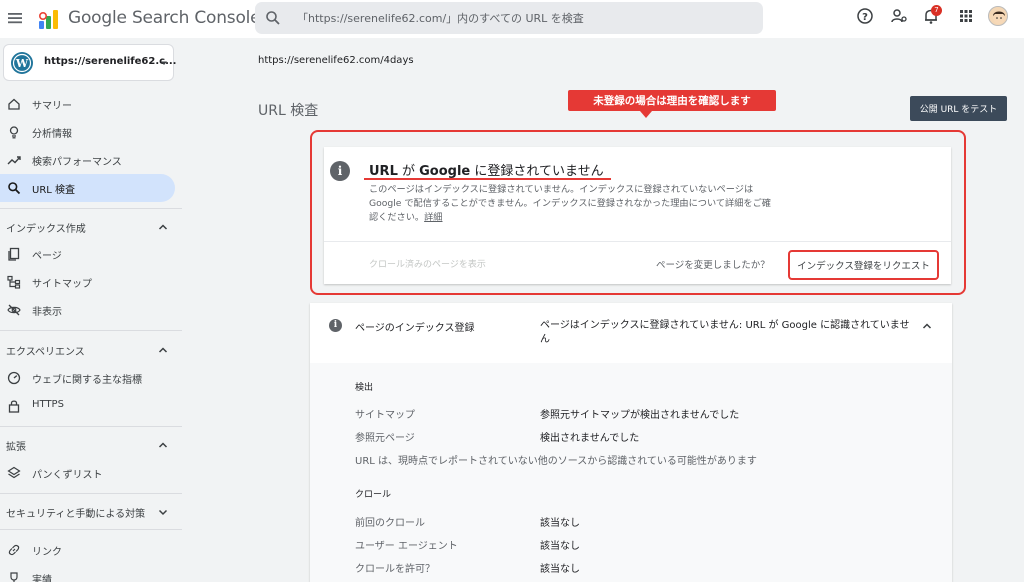  What do you see at coordinates (87, 573) in the screenshot?
I see `sidebar-item-achievements: 実績` at bounding box center [87, 573].